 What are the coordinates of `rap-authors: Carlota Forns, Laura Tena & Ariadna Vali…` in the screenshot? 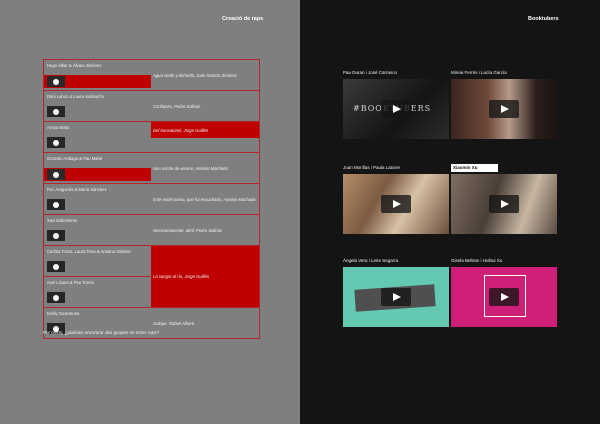 It's located at (89, 251).